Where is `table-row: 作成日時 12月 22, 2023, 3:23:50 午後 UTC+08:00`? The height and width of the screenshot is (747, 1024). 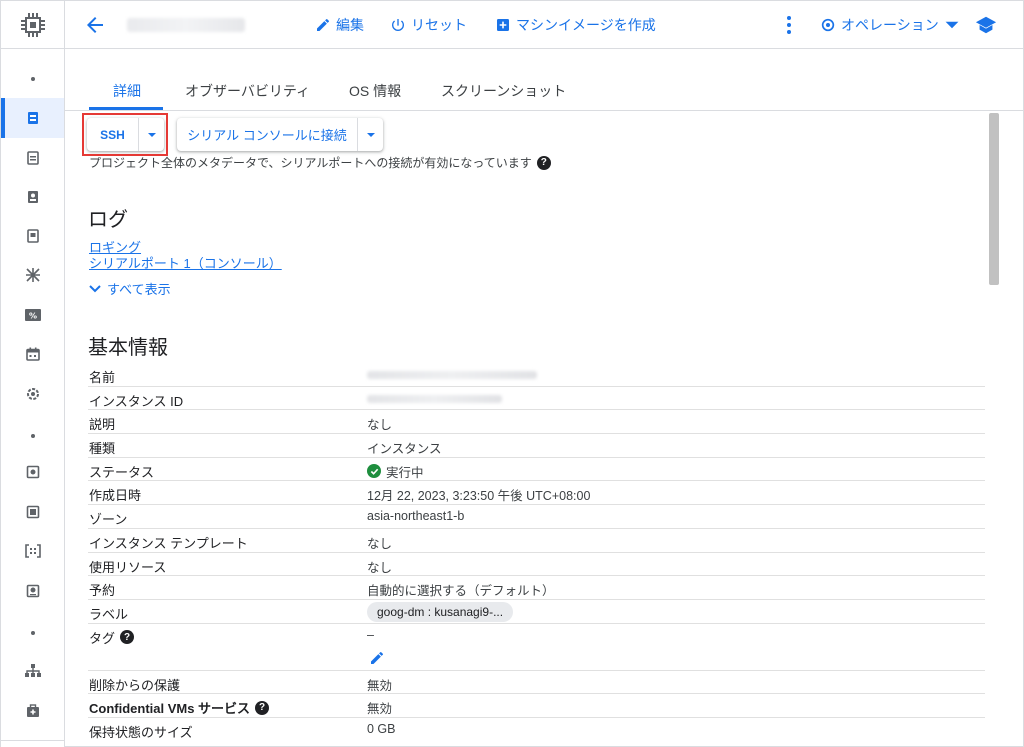 table-row: 作成日時 12月 22, 2023, 3:23:50 午後 UTC+08:00 is located at coordinates (536, 493).